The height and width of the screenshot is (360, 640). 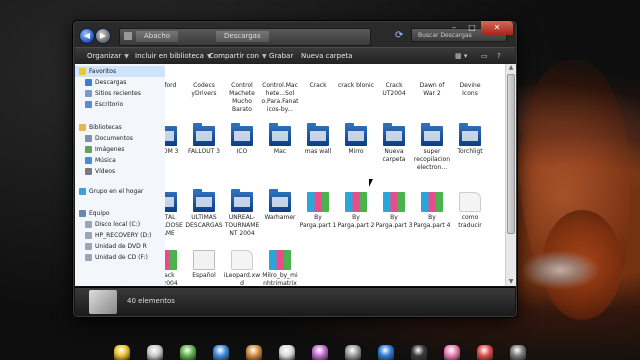 What do you see at coordinates (238, 56) in the screenshot?
I see `share-menu: Compartir con ▼` at bounding box center [238, 56].